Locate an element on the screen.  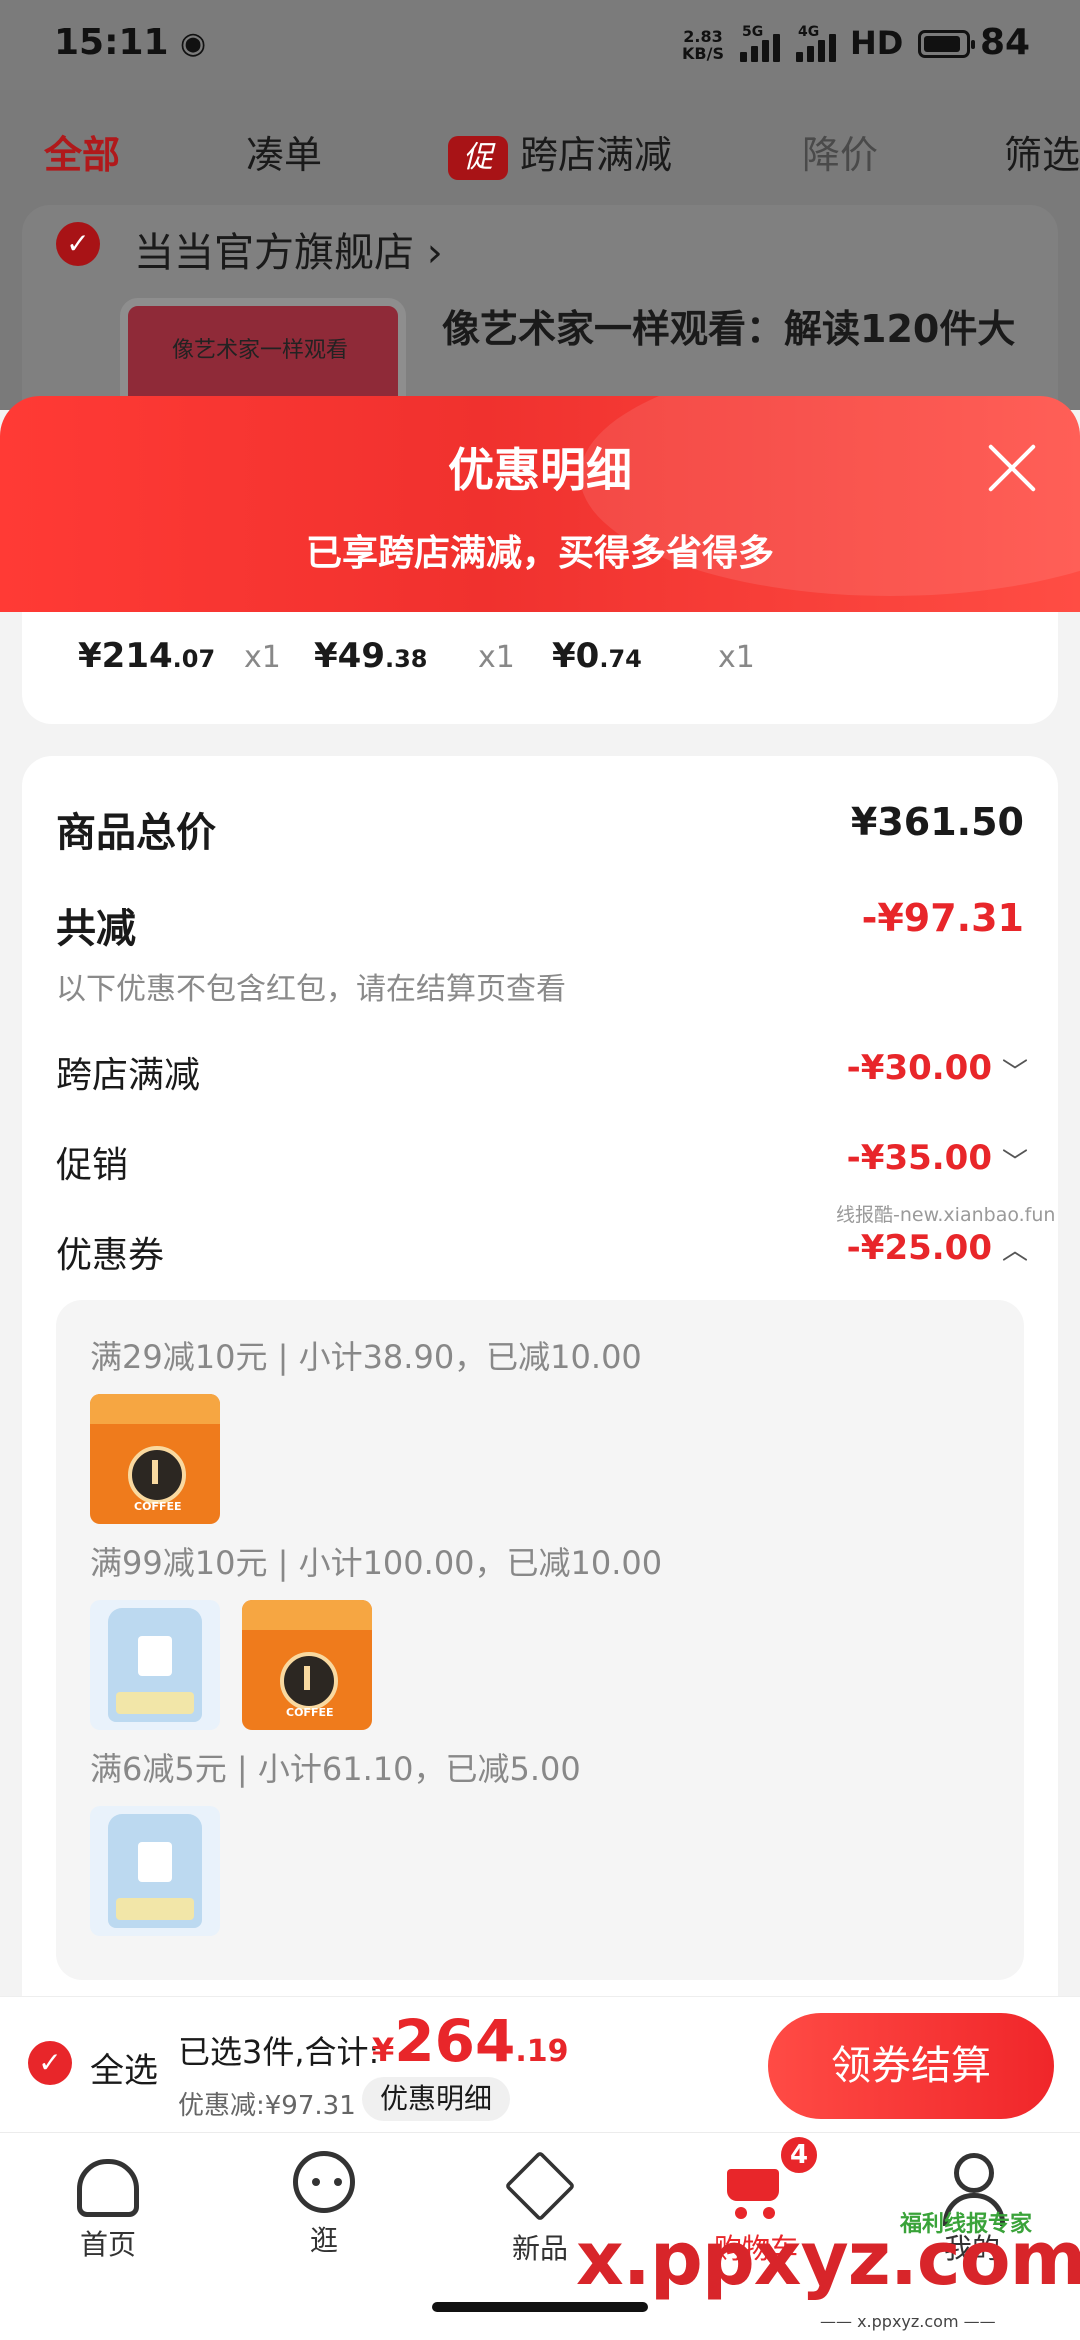
coupon-label: 优惠券 is located at coordinates (110, 1252).